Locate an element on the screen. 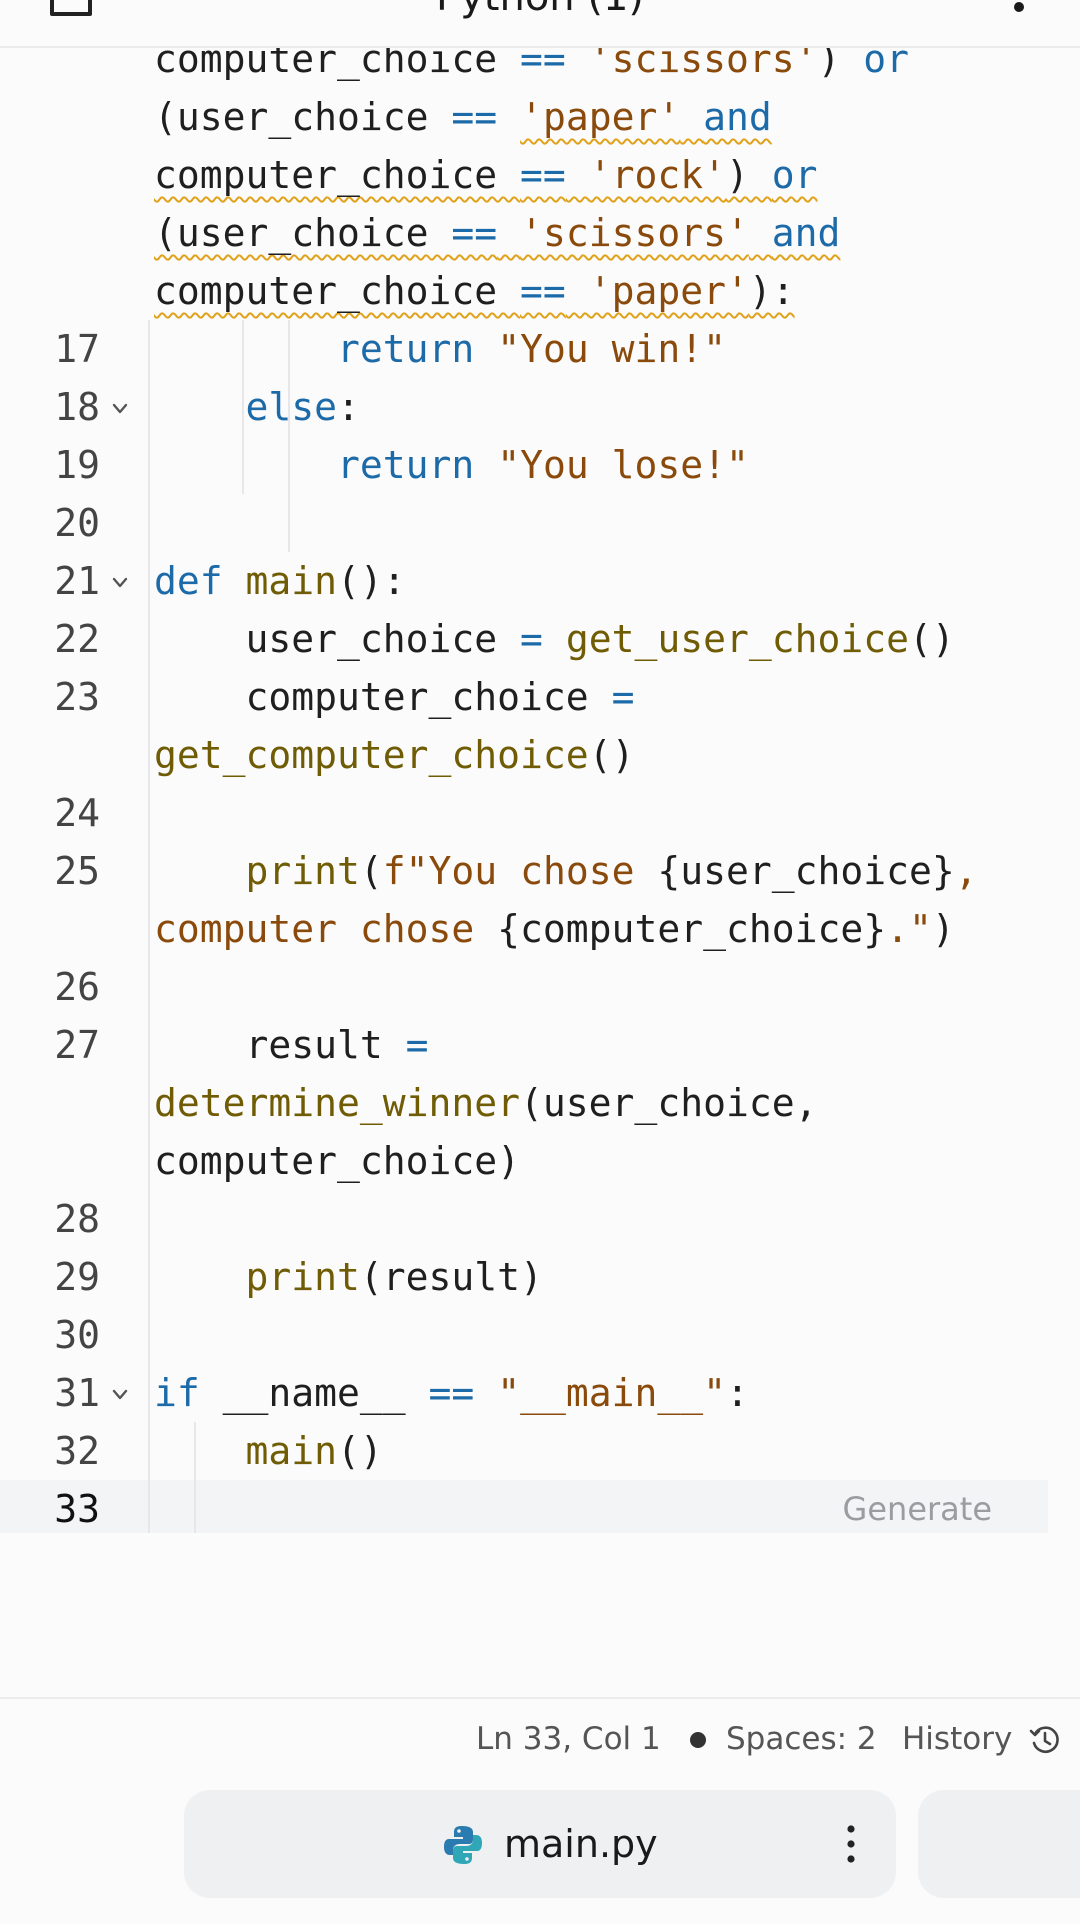 This screenshot has height=1924, width=1080. code-text: computer_choice = is located at coordinates (394, 697).